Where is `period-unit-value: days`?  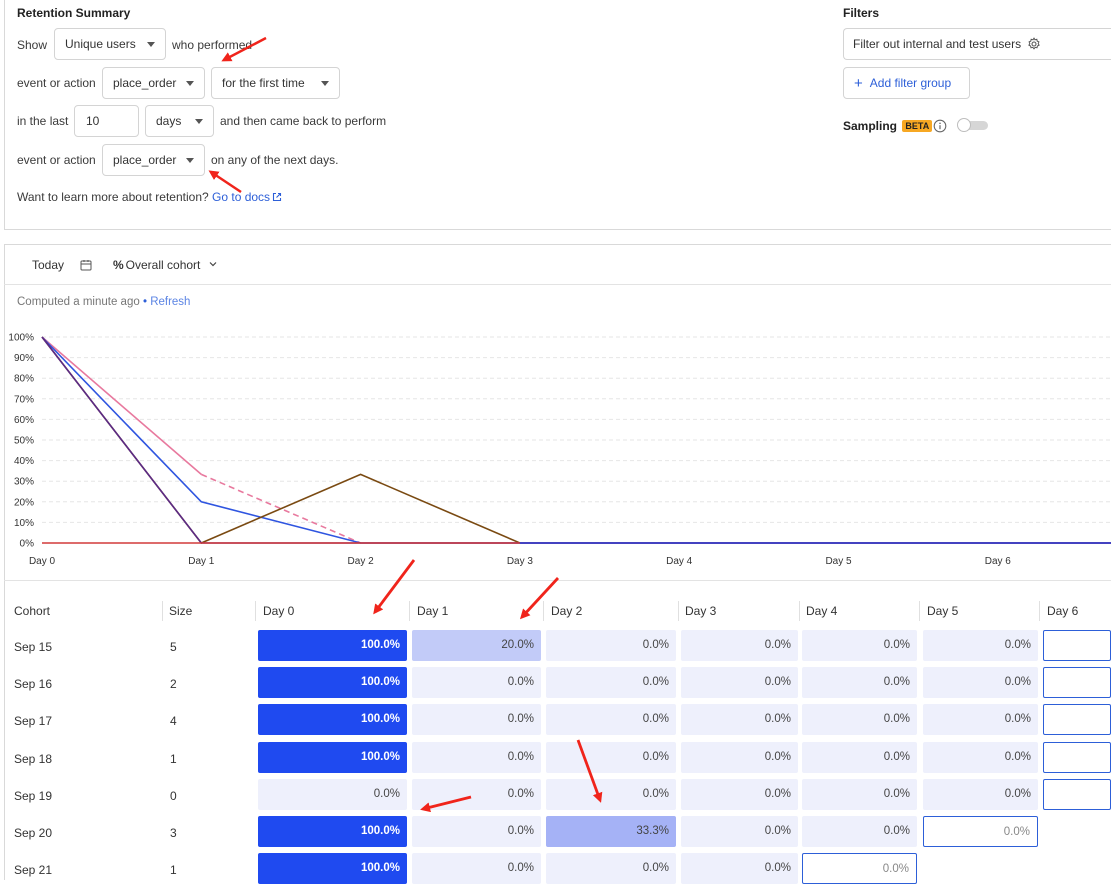
period-unit-value: days is located at coordinates (169, 121).